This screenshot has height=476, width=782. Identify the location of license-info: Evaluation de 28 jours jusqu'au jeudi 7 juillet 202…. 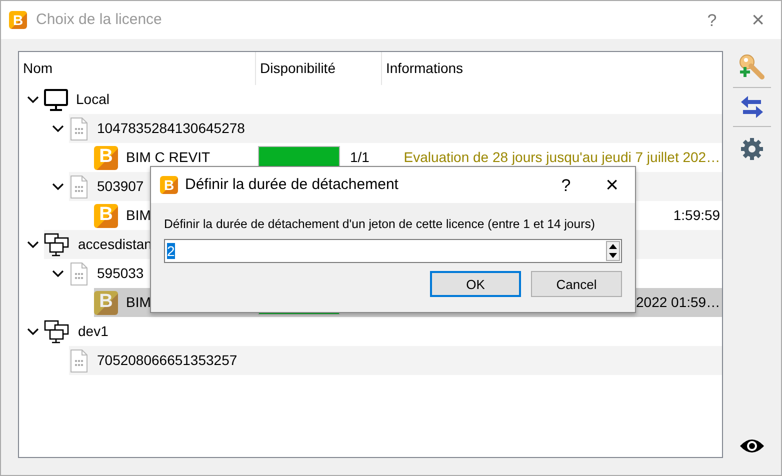
(562, 157).